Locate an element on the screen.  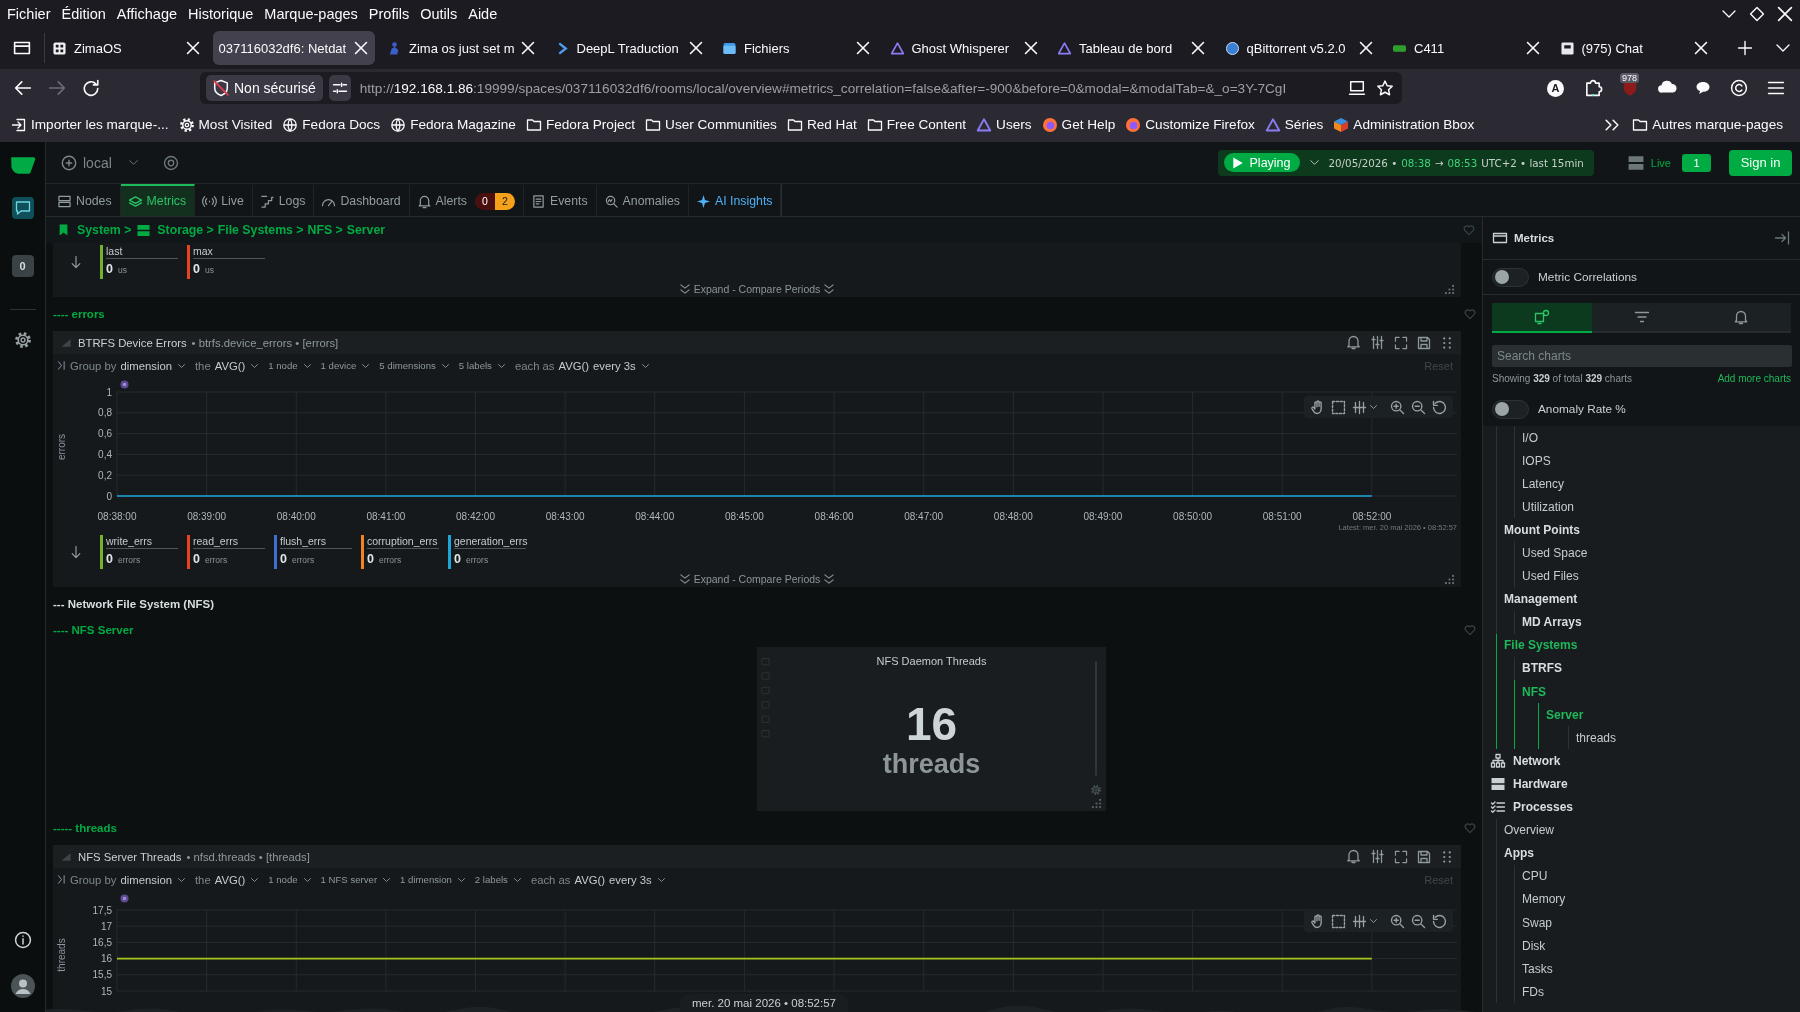
search-field: Search charts is located at coordinates (1642, 356).